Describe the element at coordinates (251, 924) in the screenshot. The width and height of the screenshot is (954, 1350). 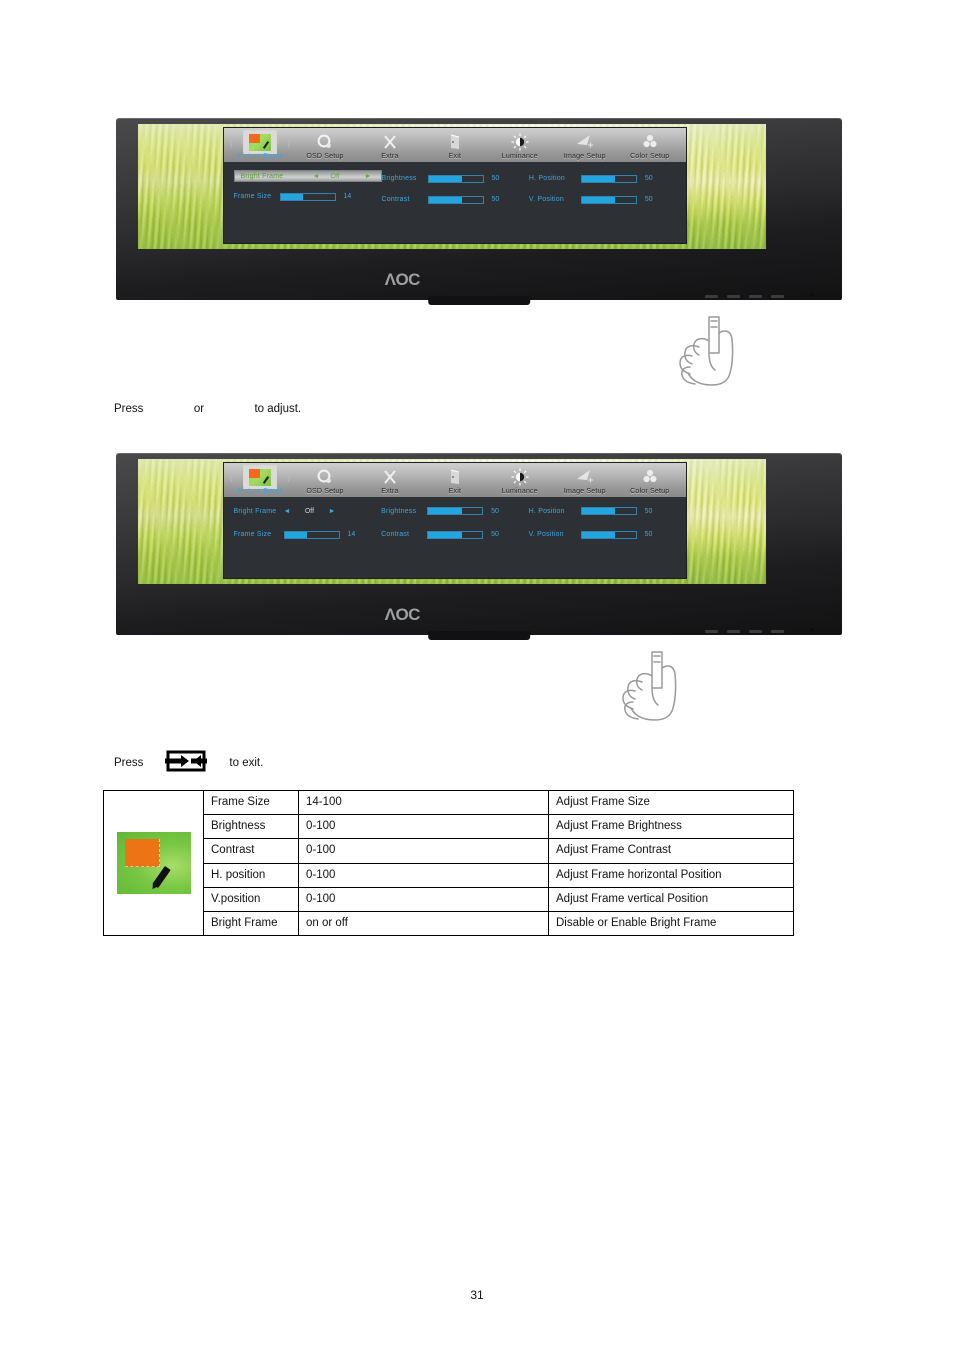
I see `table-cell-name: Bright Frame` at that location.